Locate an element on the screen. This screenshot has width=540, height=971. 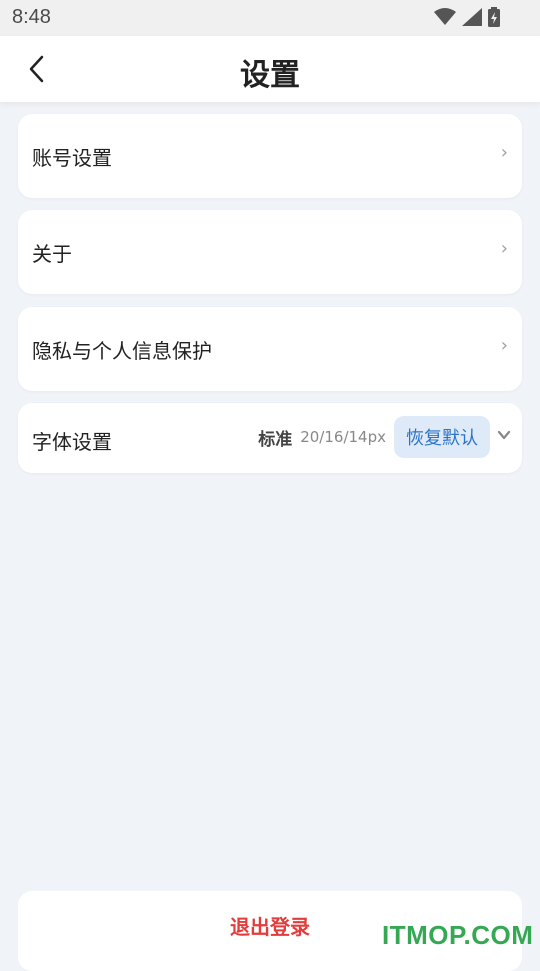
watermark: ITMOP.COM is located at coordinates (458, 935).